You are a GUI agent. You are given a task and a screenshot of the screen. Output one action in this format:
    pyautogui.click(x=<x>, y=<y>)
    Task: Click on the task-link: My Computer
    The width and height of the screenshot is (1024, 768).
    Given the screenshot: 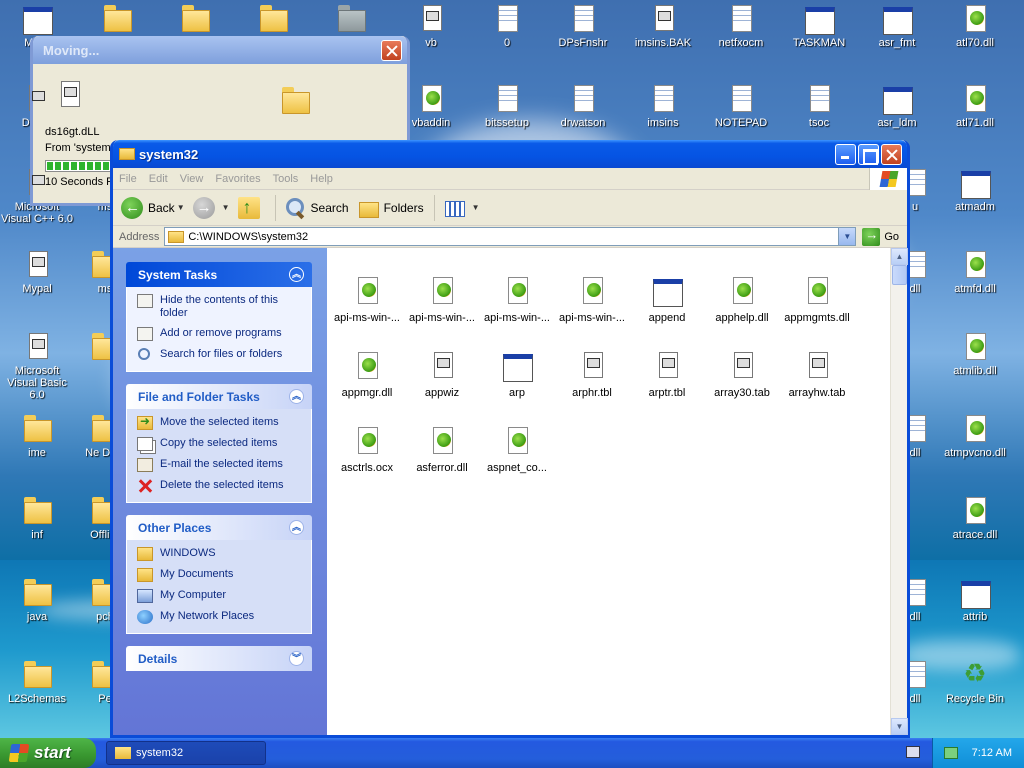 What is the action you would take?
    pyautogui.click(x=219, y=596)
    